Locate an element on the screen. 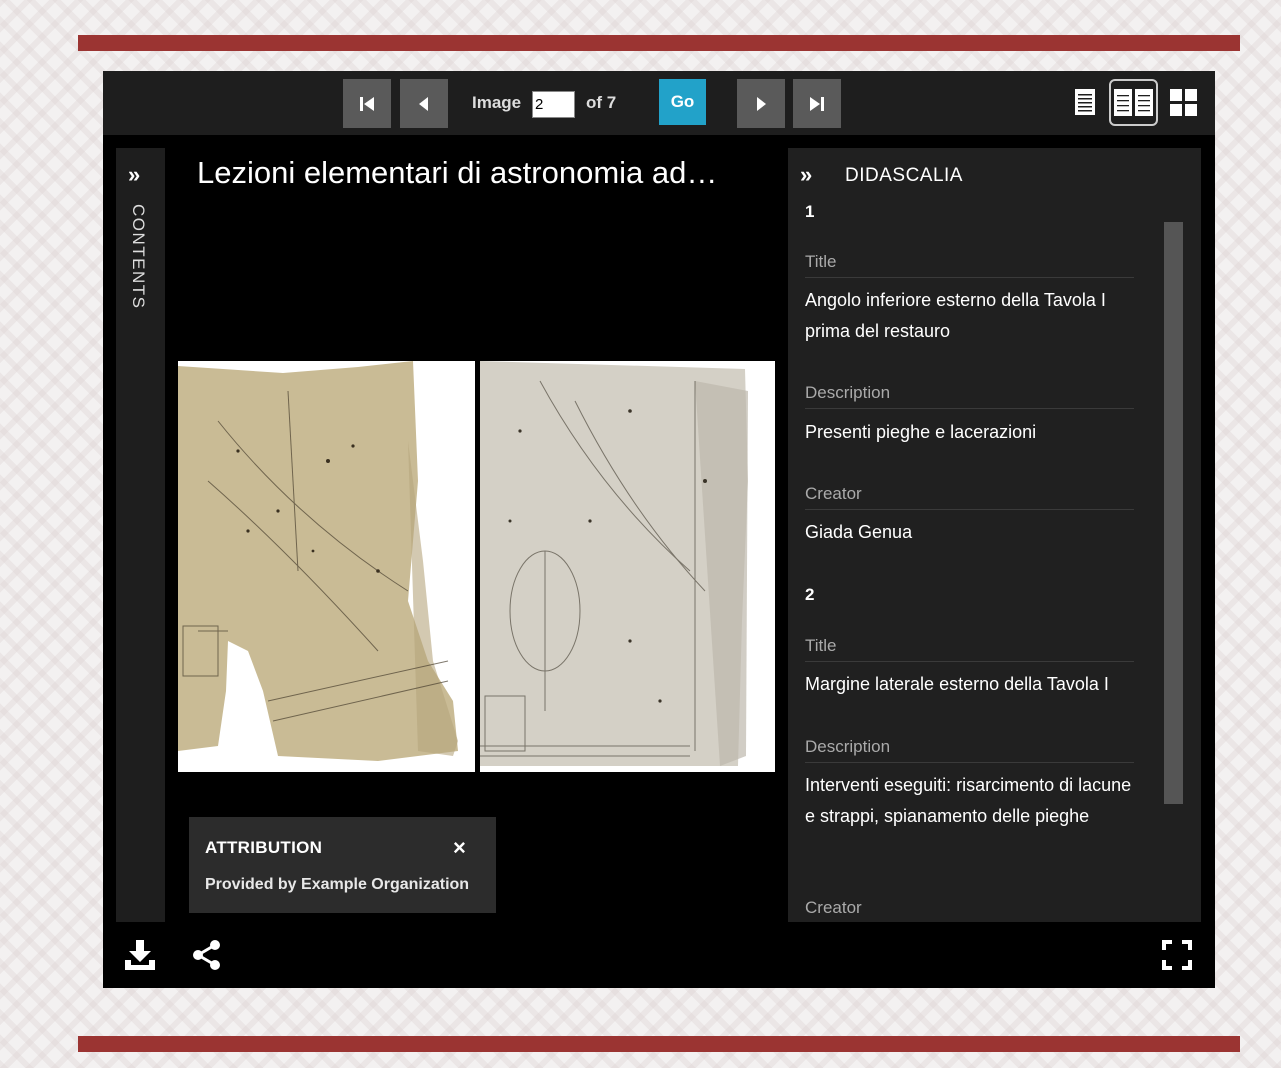 The height and width of the screenshot is (1068, 1281). page-image-left is located at coordinates (326, 566).